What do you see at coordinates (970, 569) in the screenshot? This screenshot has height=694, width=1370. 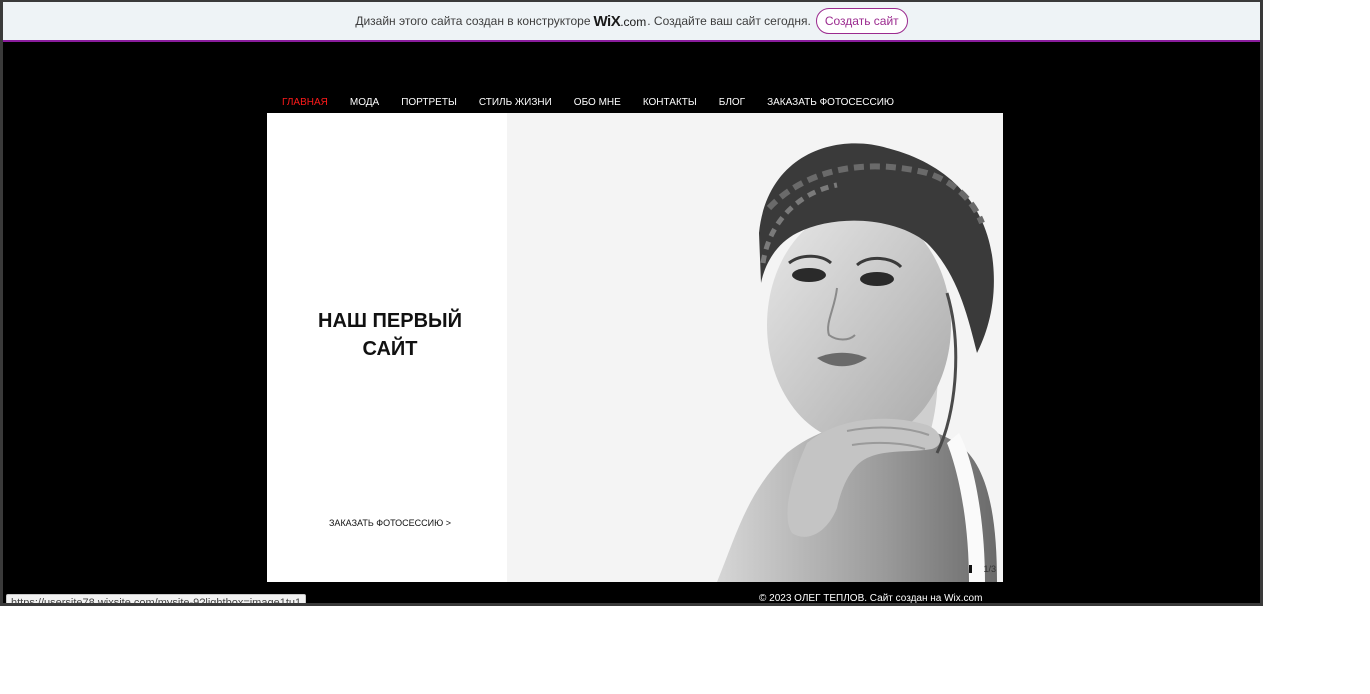 I see `pause-icon` at bounding box center [970, 569].